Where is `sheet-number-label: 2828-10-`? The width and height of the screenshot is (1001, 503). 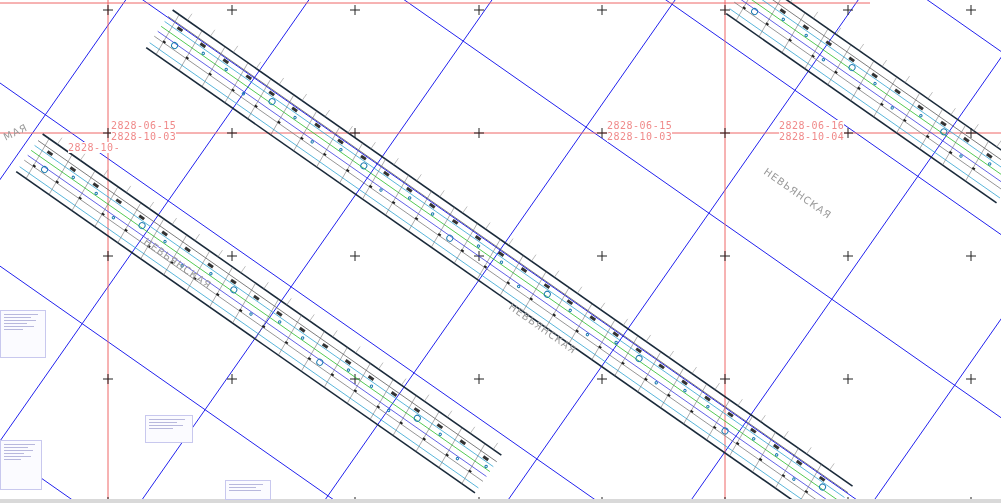
sheet-number-label: 2828-10- is located at coordinates (94, 147).